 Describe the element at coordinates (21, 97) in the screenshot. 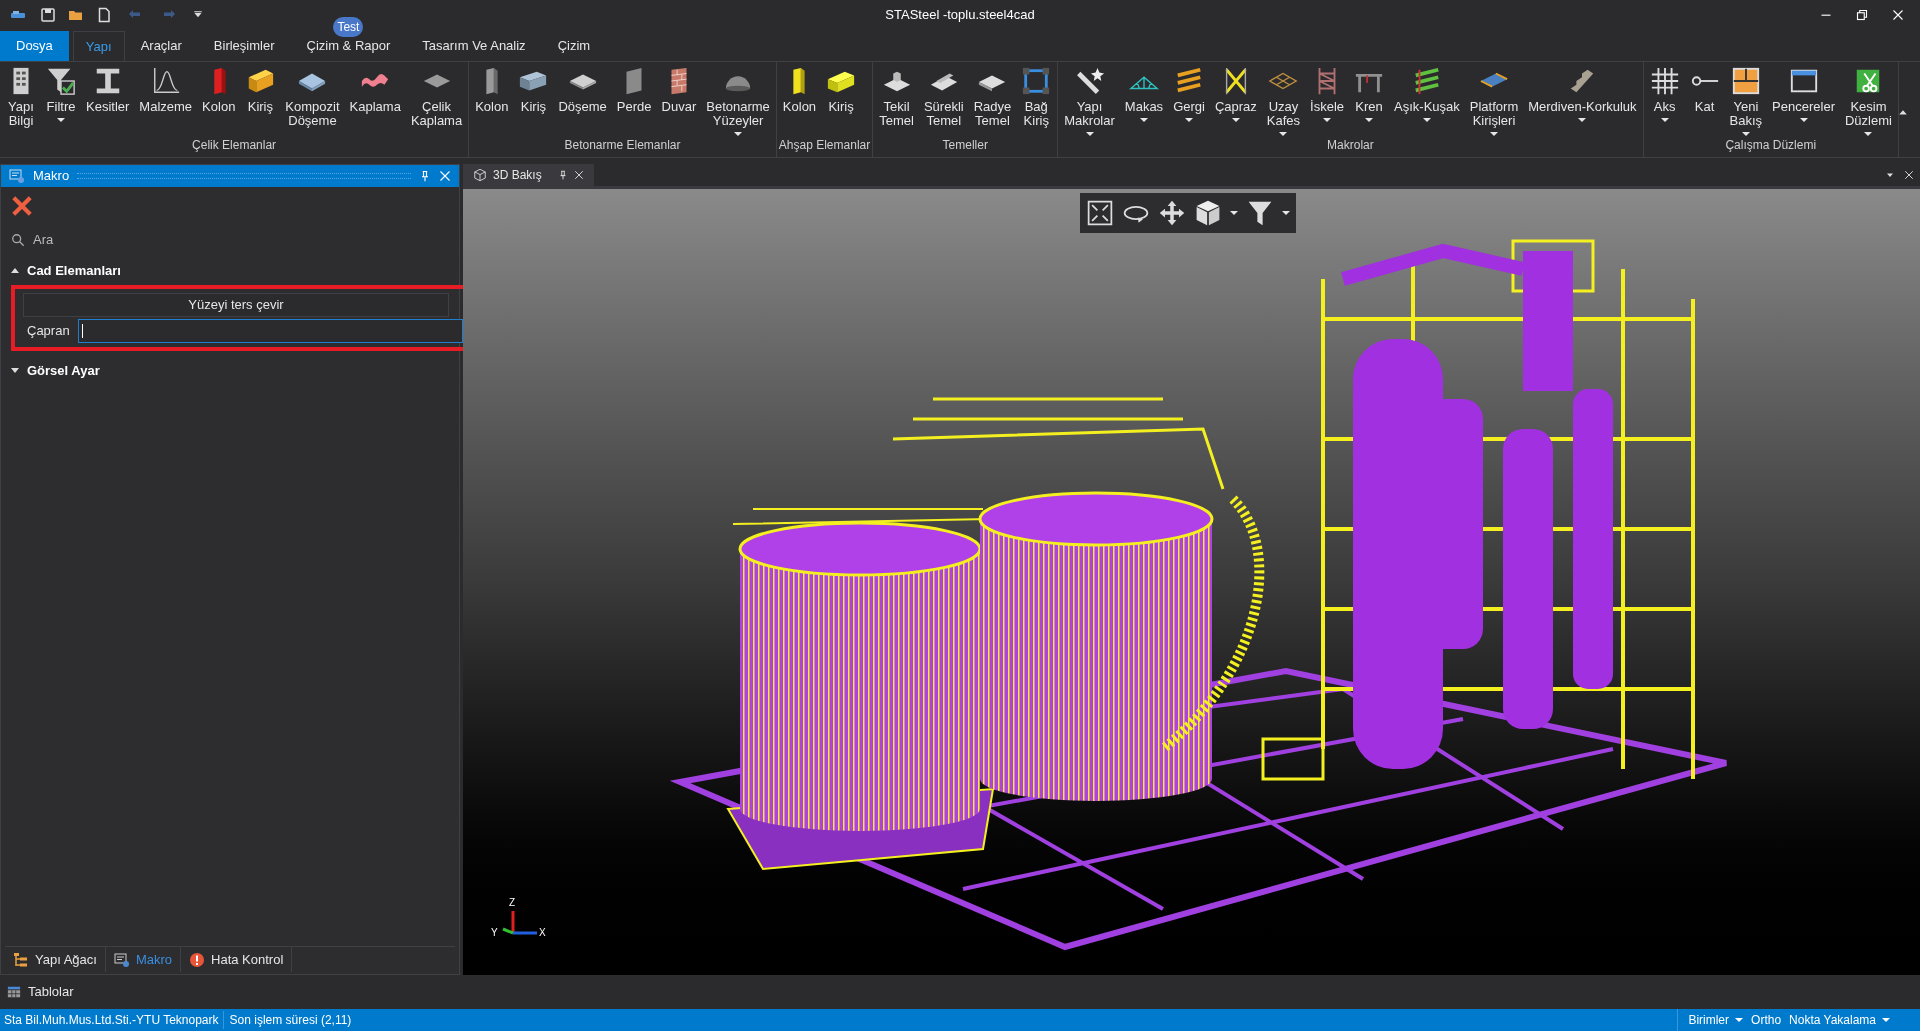

I see `ribbon-button: Yapı Bilgi` at that location.